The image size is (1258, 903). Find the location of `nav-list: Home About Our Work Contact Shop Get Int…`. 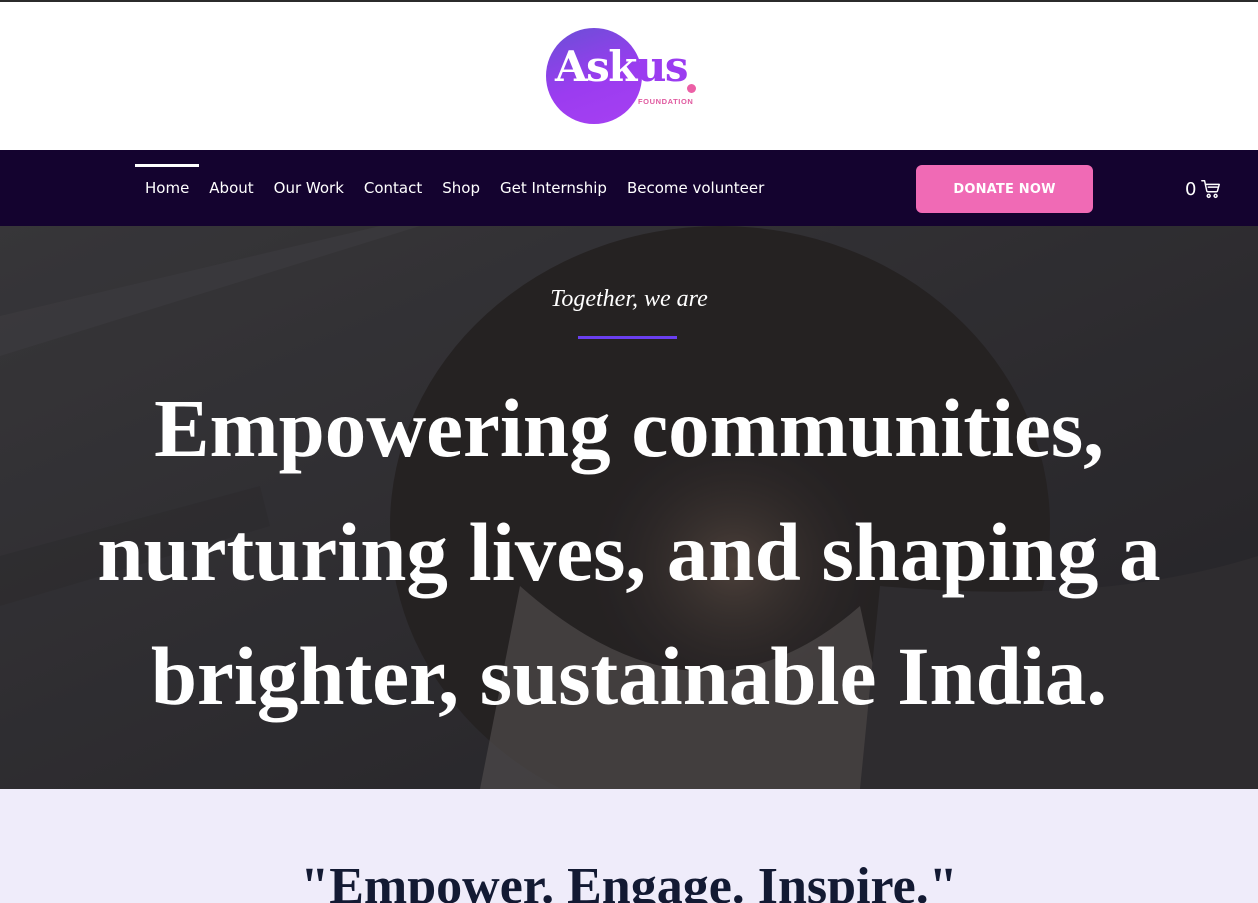

nav-list: Home About Our Work Contact Shop Get Int… is located at coordinates (454, 188).